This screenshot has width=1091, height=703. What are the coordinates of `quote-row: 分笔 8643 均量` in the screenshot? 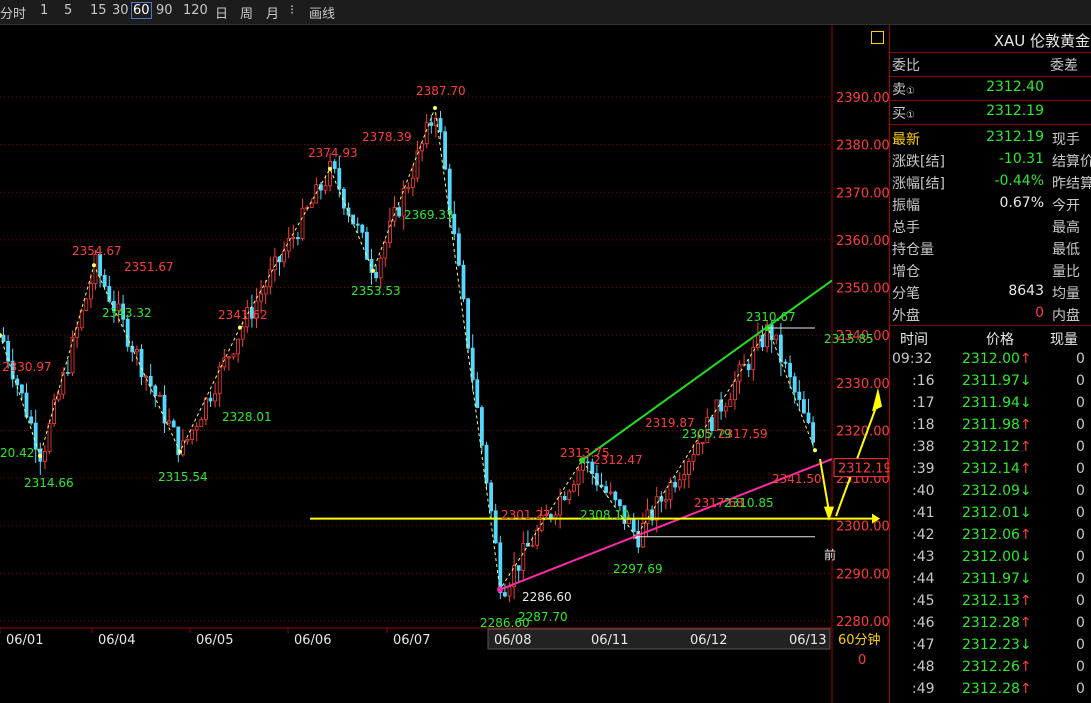 It's located at (990, 292).